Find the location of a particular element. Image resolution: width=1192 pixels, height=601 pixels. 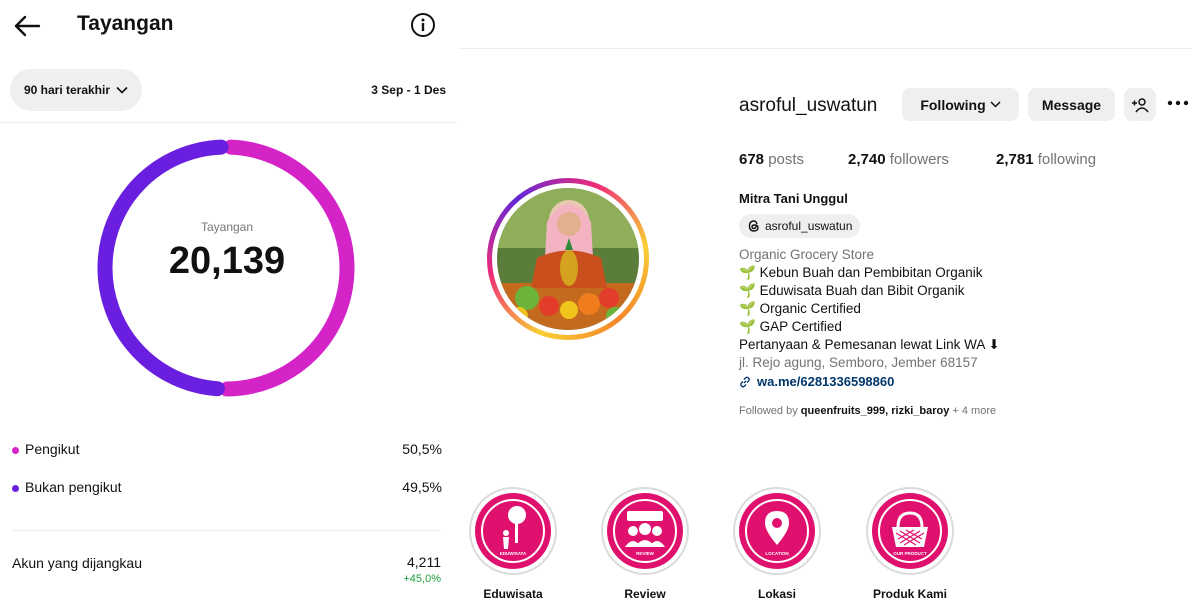

review-people-icon: REVIEW is located at coordinates (645, 531).